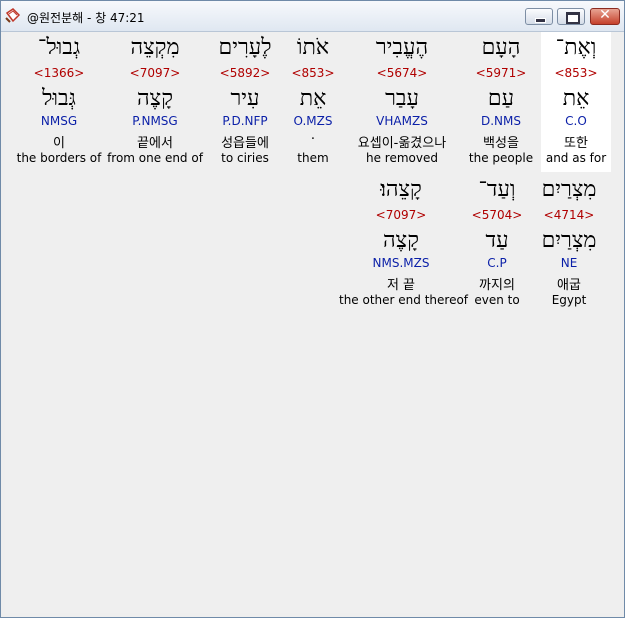 Image resolution: width=625 pixels, height=618 pixels. What do you see at coordinates (500, 121) in the screenshot?
I see `parse-code: D.NMS` at bounding box center [500, 121].